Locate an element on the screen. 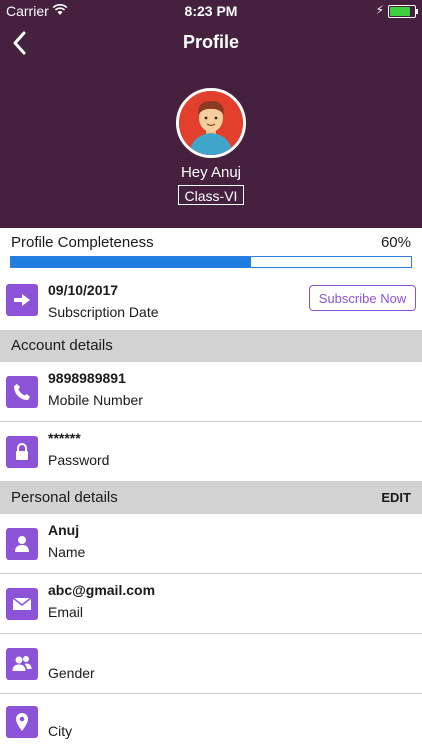 Image resolution: width=422 pixels, height=750 pixels. password-caption: Password is located at coordinates (79, 460).